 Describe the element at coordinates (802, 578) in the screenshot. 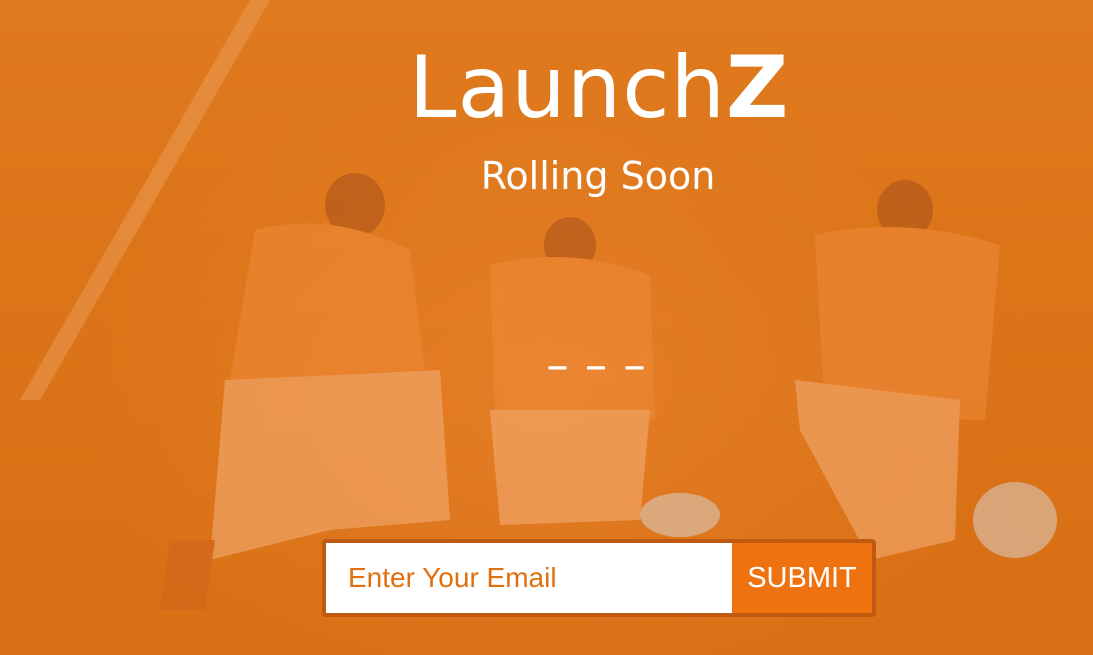

I see `submit-button: SUBMIT` at that location.